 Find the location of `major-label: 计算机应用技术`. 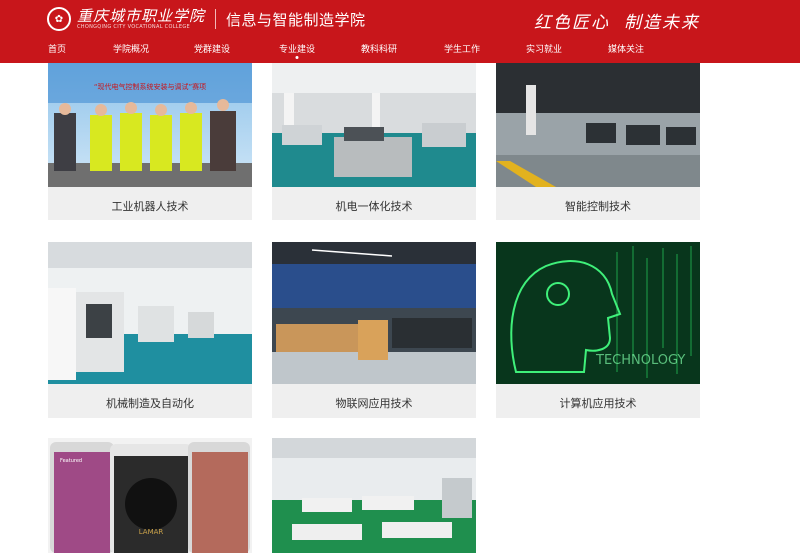

major-label: 计算机应用技术 is located at coordinates (598, 403).